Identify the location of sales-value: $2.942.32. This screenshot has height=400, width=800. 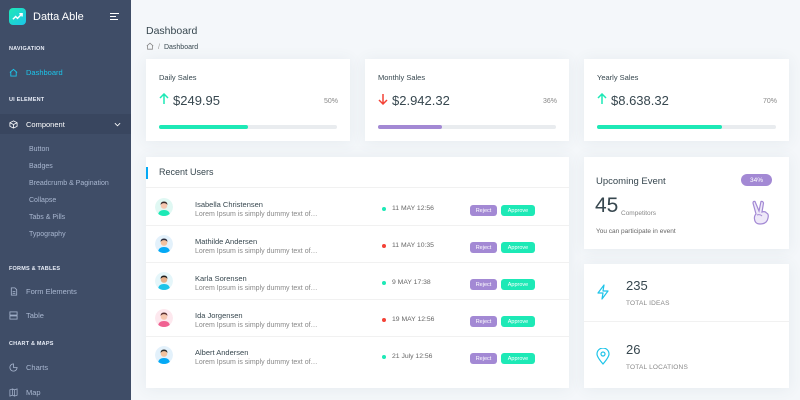
(414, 100).